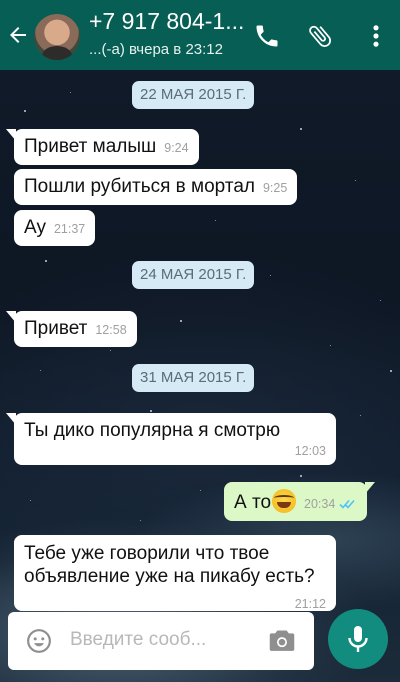 The width and height of the screenshot is (400, 682). I want to click on chat-header: +7 917 804-1... ...(-а) вчера в 23:12, so click(200, 35).